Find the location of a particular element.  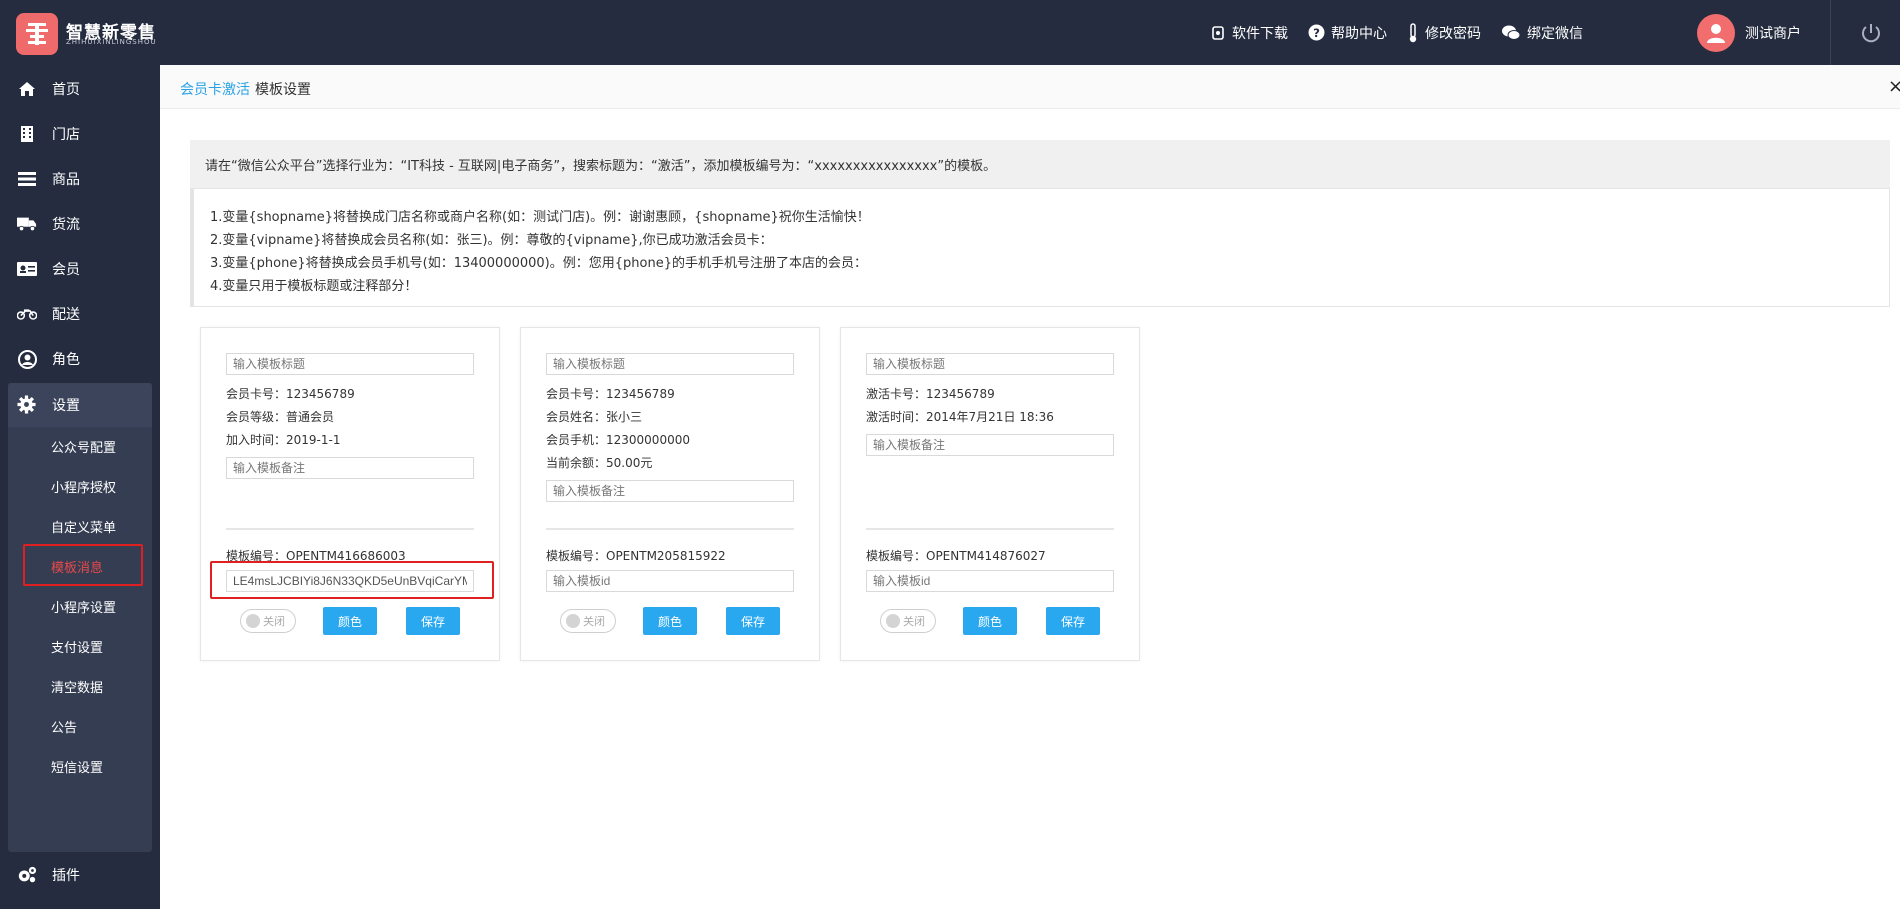

sidebar-item-logistics: 货流 is located at coordinates (80, 224).